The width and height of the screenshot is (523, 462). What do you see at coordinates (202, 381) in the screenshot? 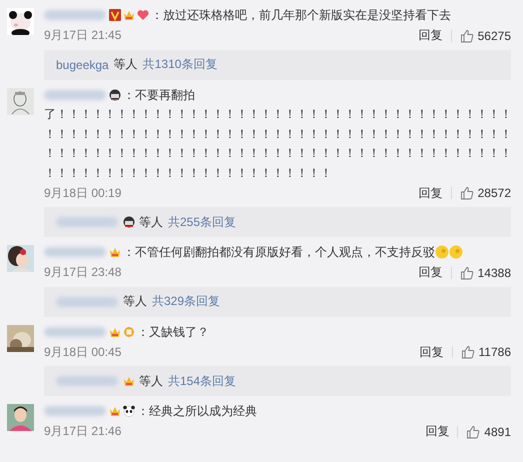
I see `reply-count-link: 共154条回复` at bounding box center [202, 381].